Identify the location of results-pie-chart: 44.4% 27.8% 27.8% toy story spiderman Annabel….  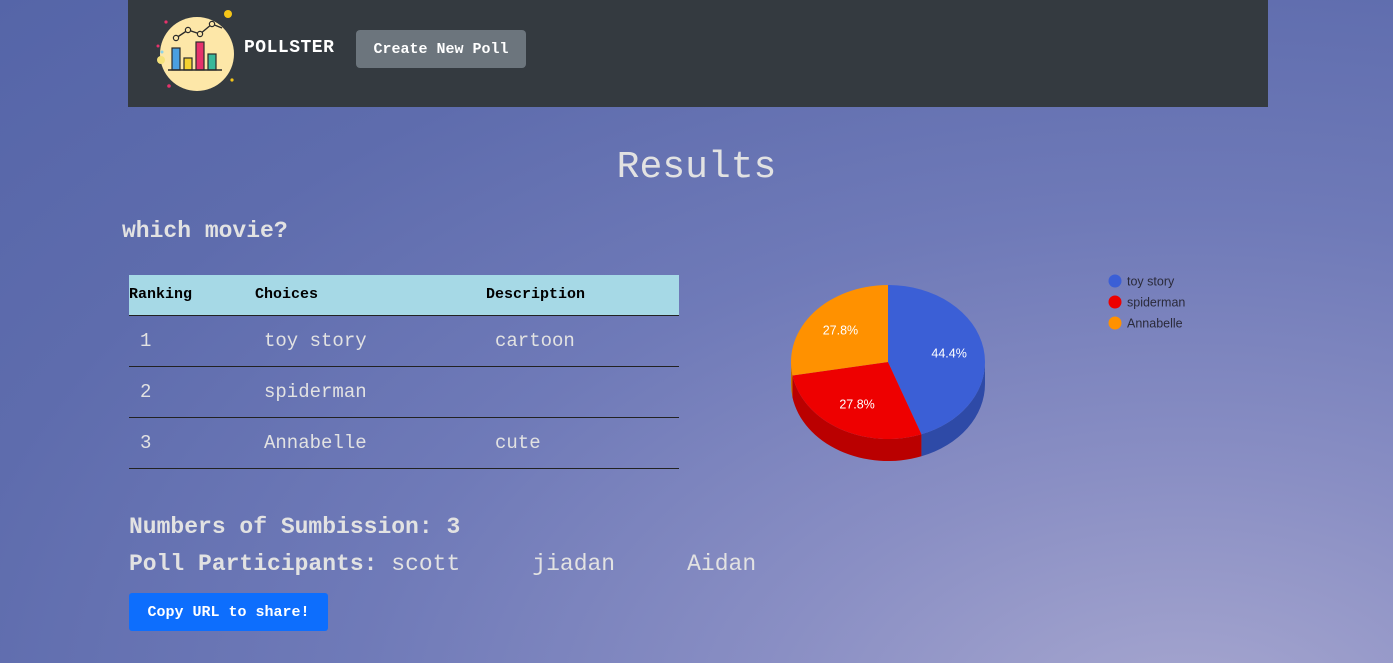
(1020, 375).